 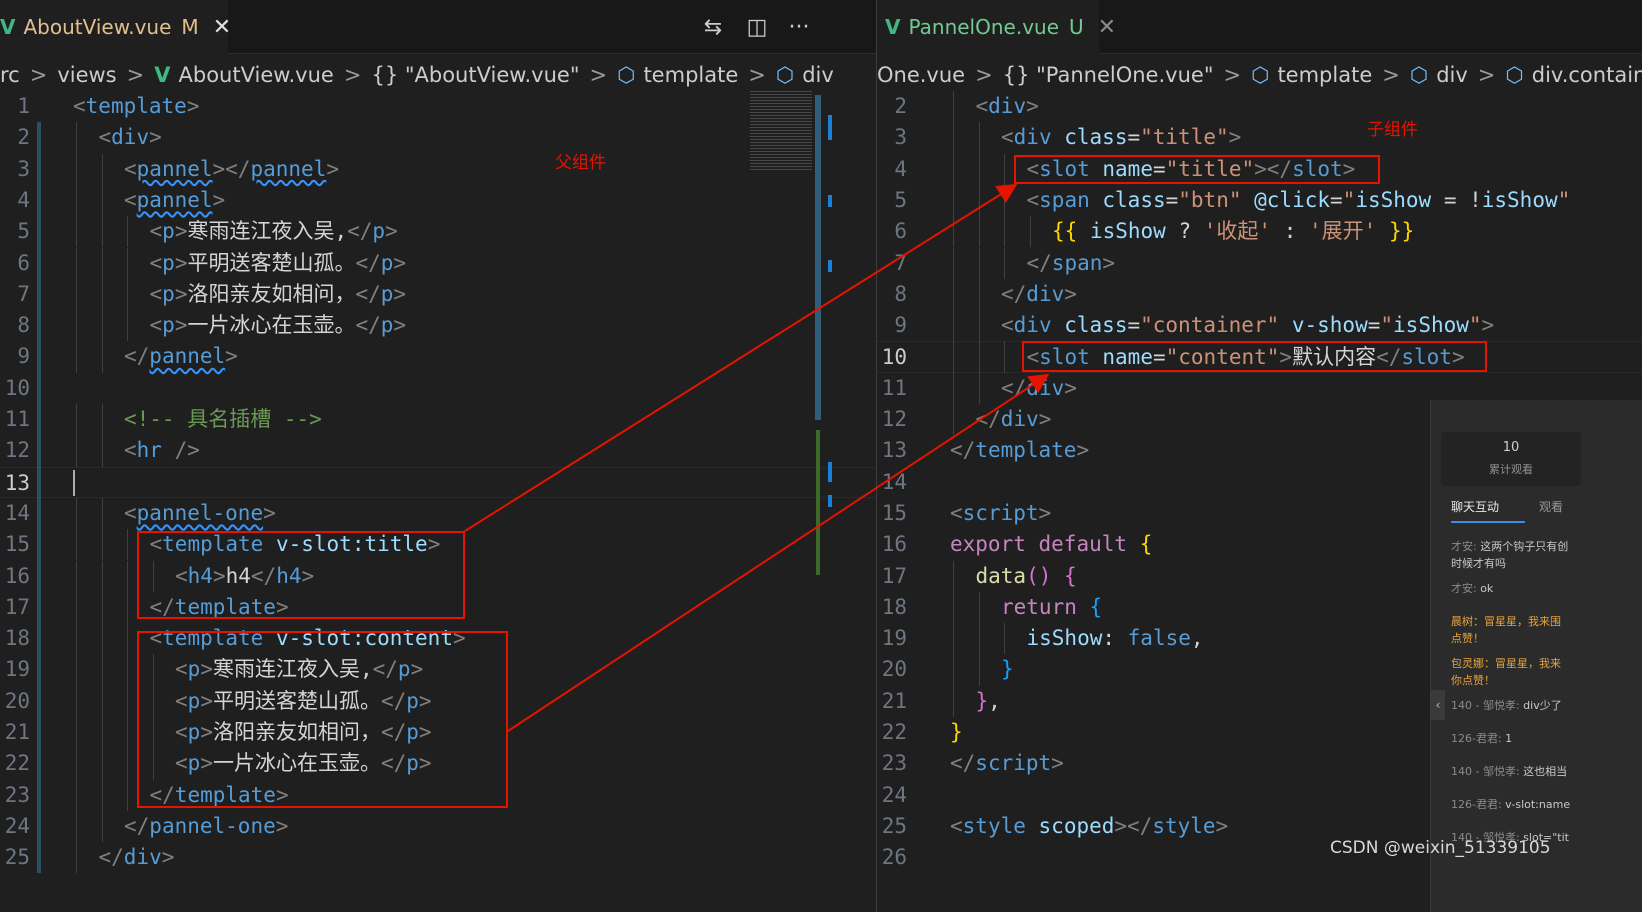 I want to click on tab-pannelone: V PannelOne.vue U ✕, so click(x=996, y=27).